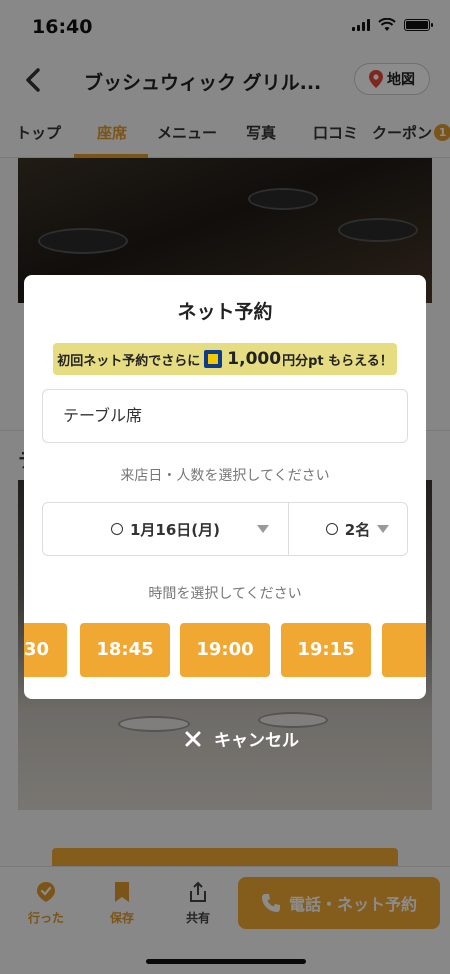  I want to click on time-slot: 19:00, so click(225, 650).